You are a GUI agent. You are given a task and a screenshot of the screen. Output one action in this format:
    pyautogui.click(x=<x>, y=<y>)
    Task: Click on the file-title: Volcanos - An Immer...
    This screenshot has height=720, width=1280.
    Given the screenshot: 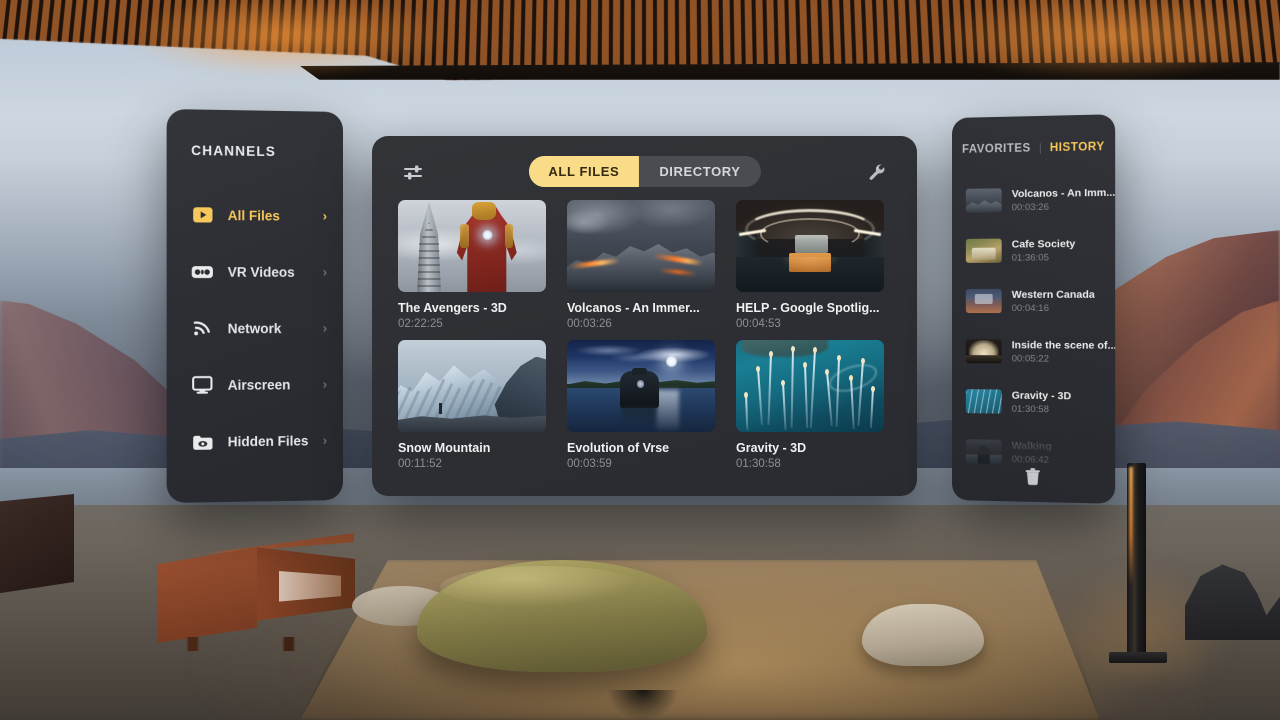 What is the action you would take?
    pyautogui.click(x=633, y=308)
    